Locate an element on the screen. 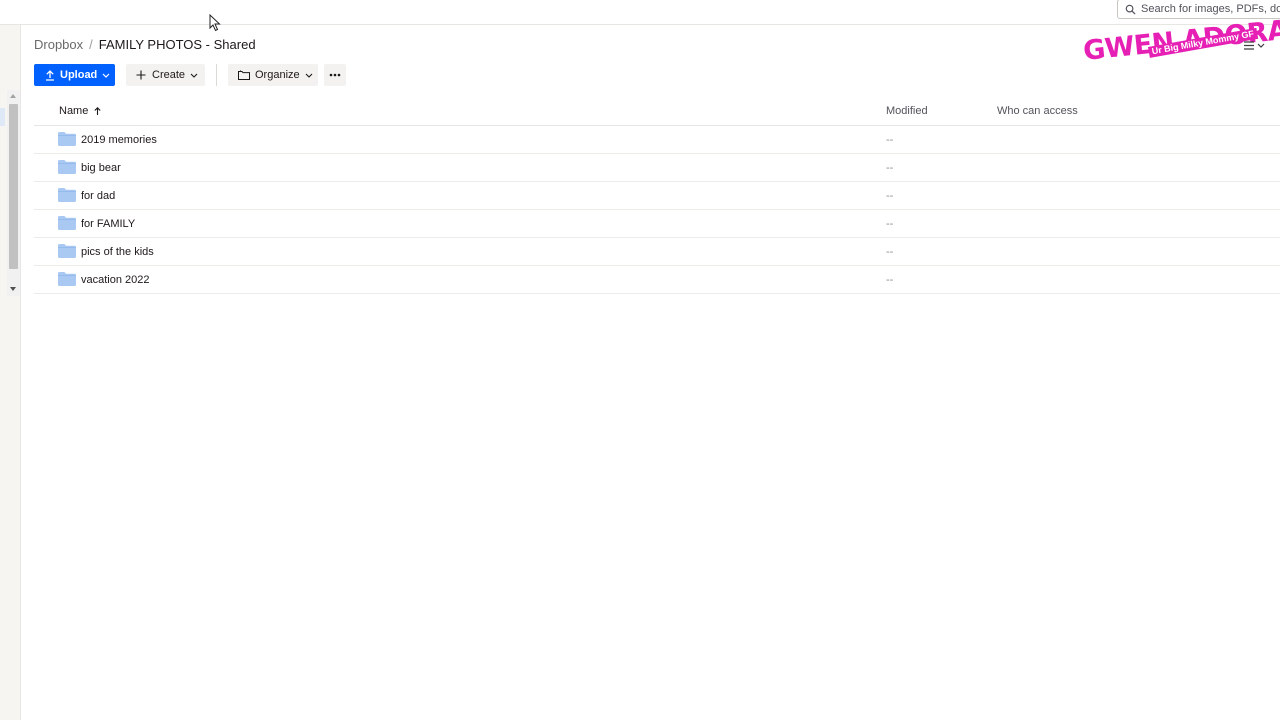 This screenshot has height=720, width=1280. column-header-who-can-access: Who can access is located at coordinates (1037, 111).